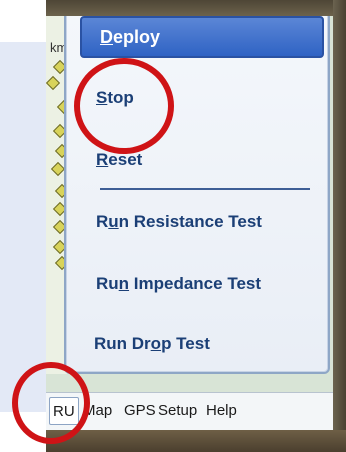  What do you see at coordinates (221, 410) in the screenshot?
I see `menubar-item-help: Help` at bounding box center [221, 410].